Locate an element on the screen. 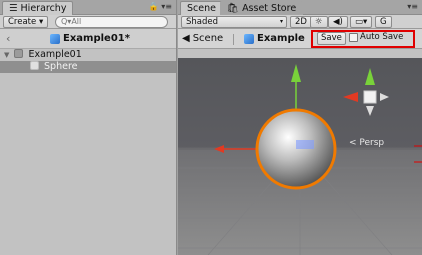 The image size is (422, 255). list-icon: ☰ is located at coordinates (13, 8).